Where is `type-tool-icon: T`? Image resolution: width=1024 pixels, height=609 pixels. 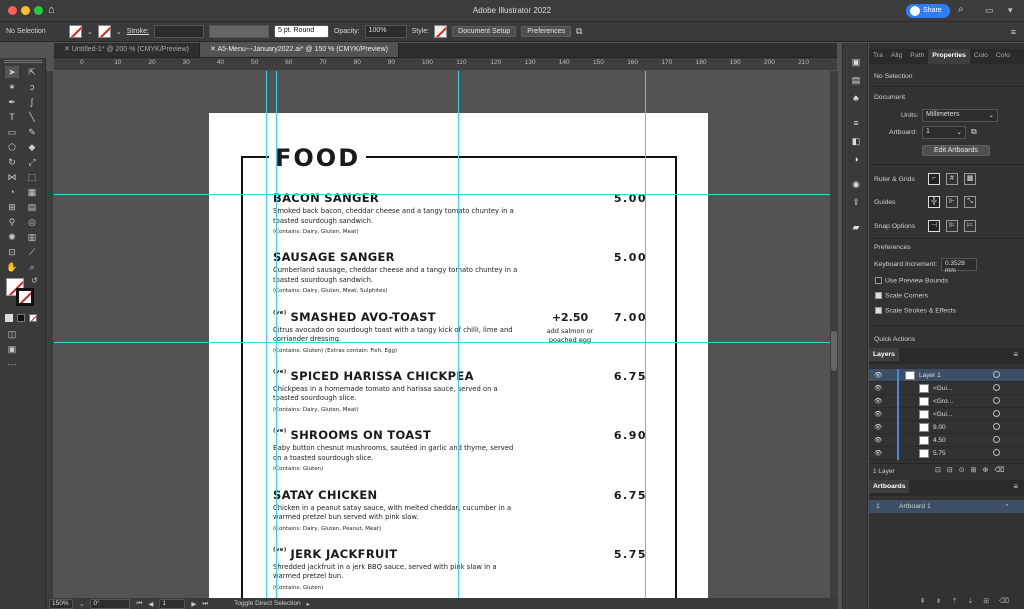
type-tool-icon: T is located at coordinates (12, 117).